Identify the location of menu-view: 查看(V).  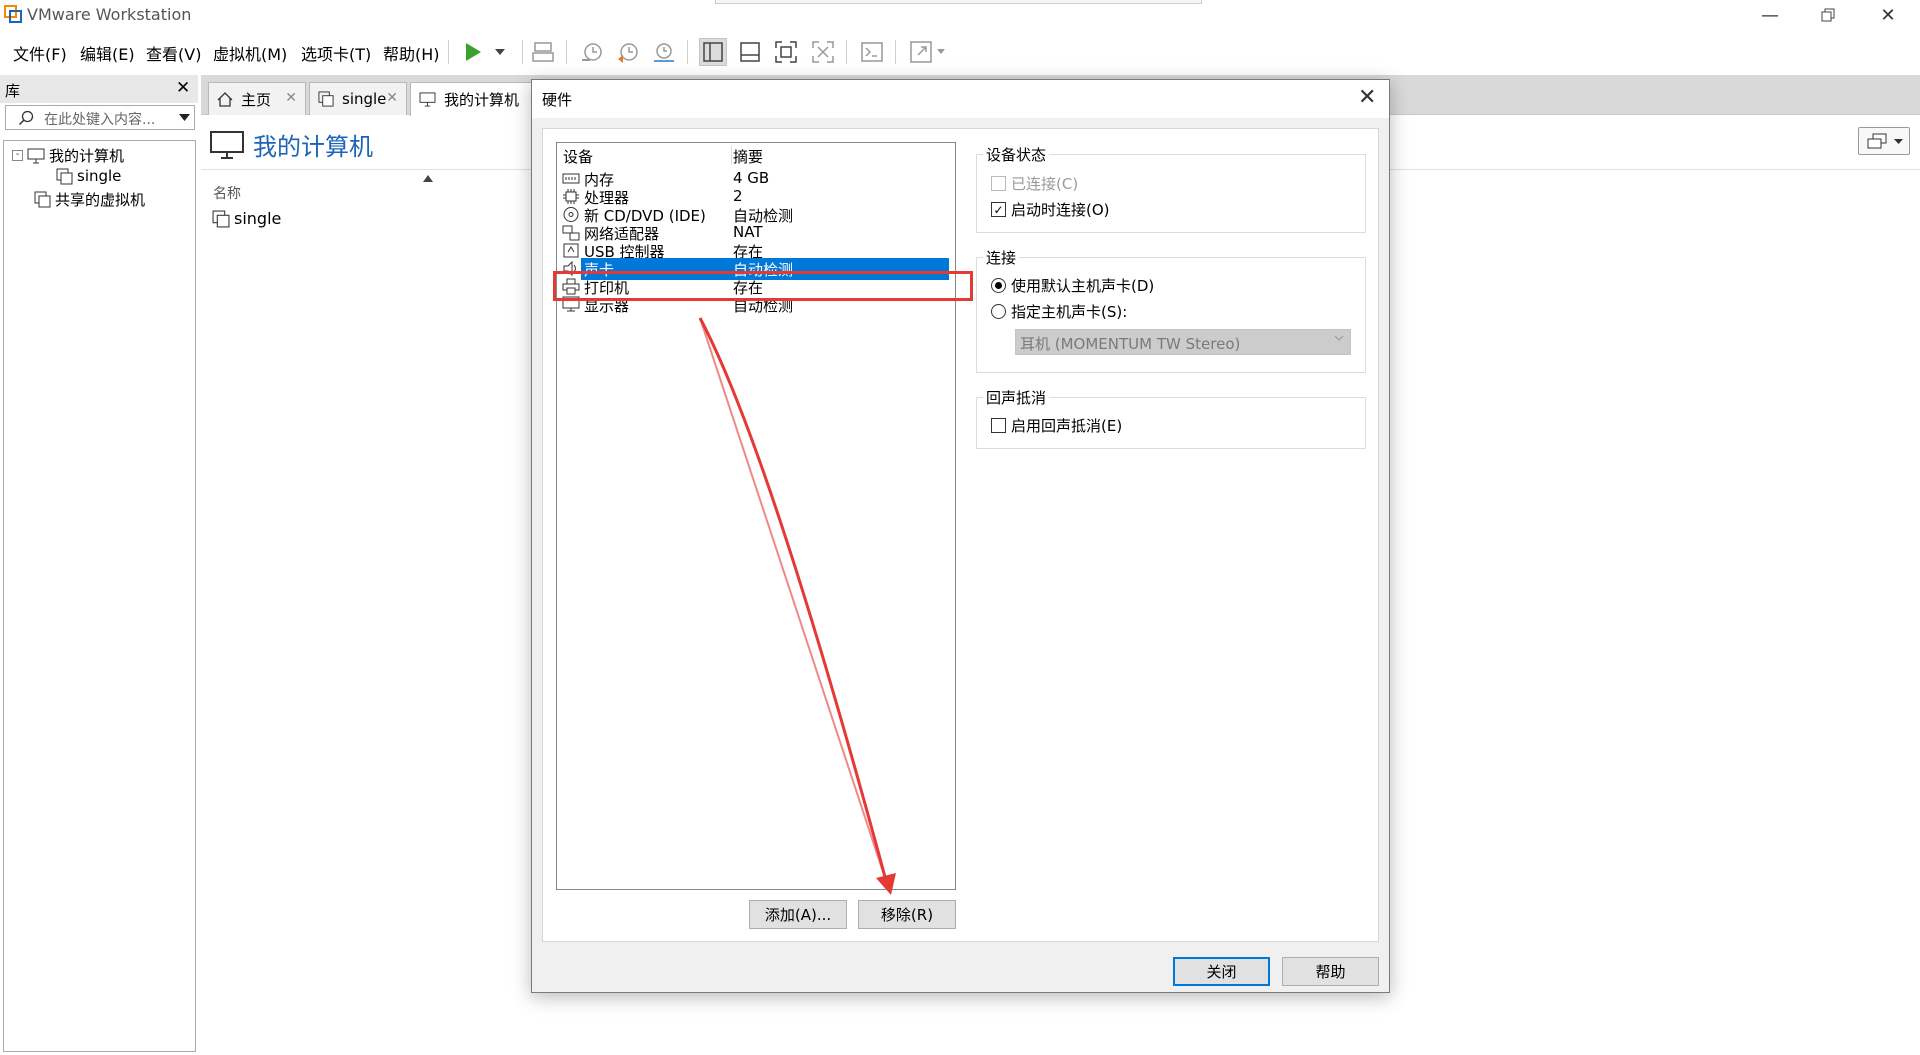
(173, 53).